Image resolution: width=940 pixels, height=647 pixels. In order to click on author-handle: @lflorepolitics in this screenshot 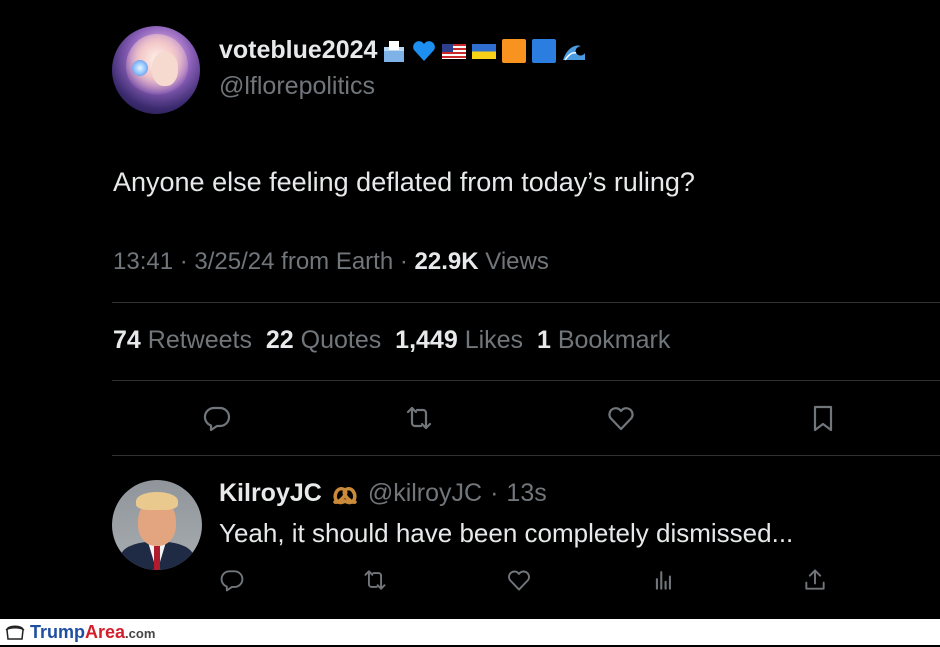, I will do `click(297, 86)`.